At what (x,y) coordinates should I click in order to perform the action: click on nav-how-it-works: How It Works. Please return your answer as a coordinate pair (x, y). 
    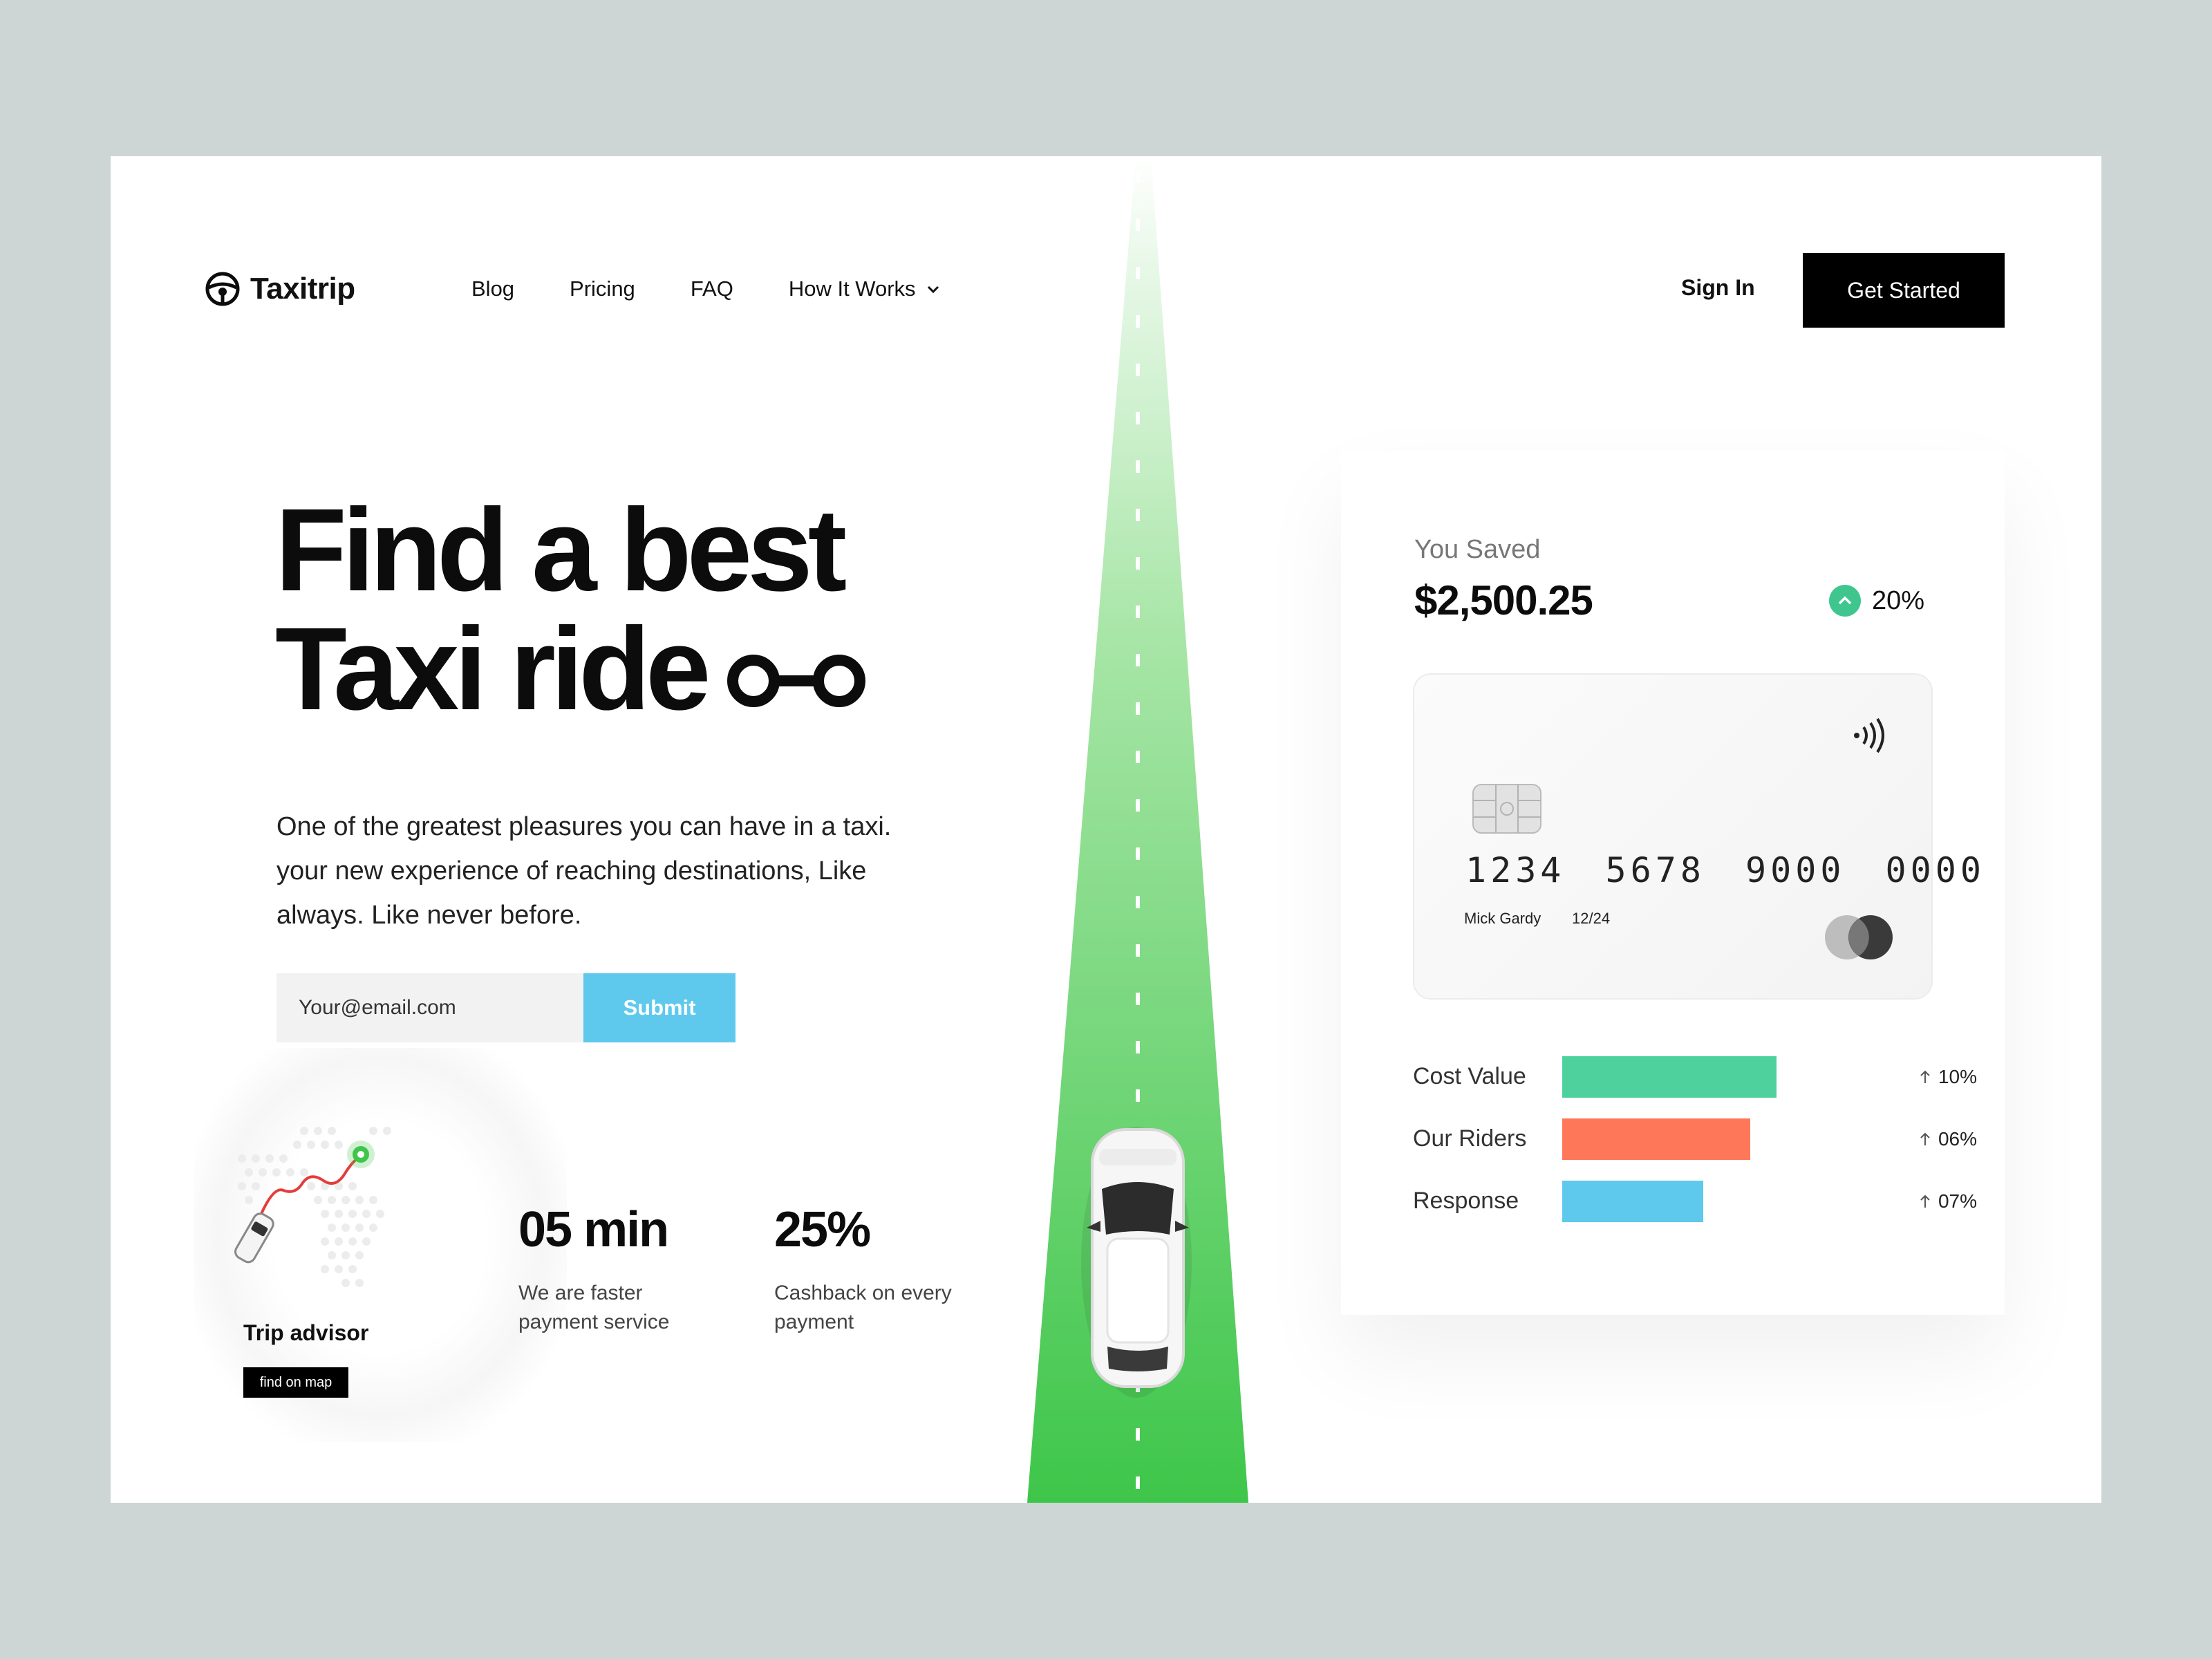
    Looking at the image, I should click on (865, 289).